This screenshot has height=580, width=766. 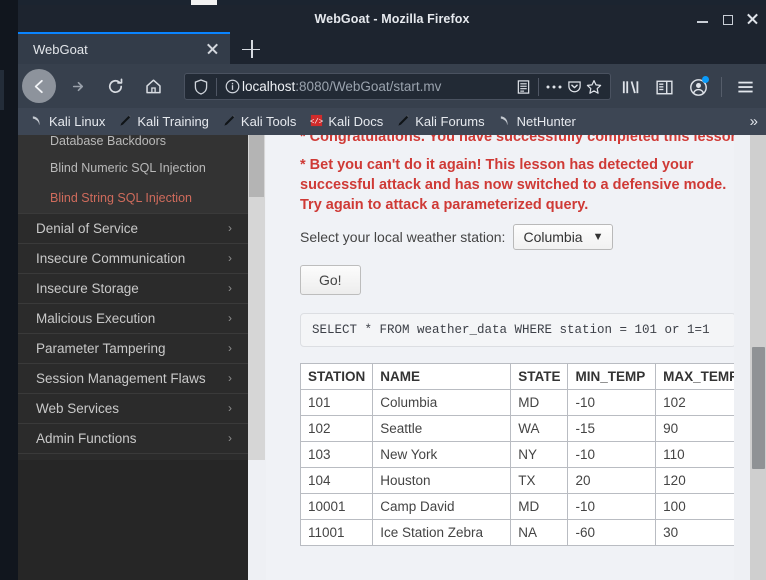 I want to click on page-scrollbar-thumb, so click(x=758, y=408).